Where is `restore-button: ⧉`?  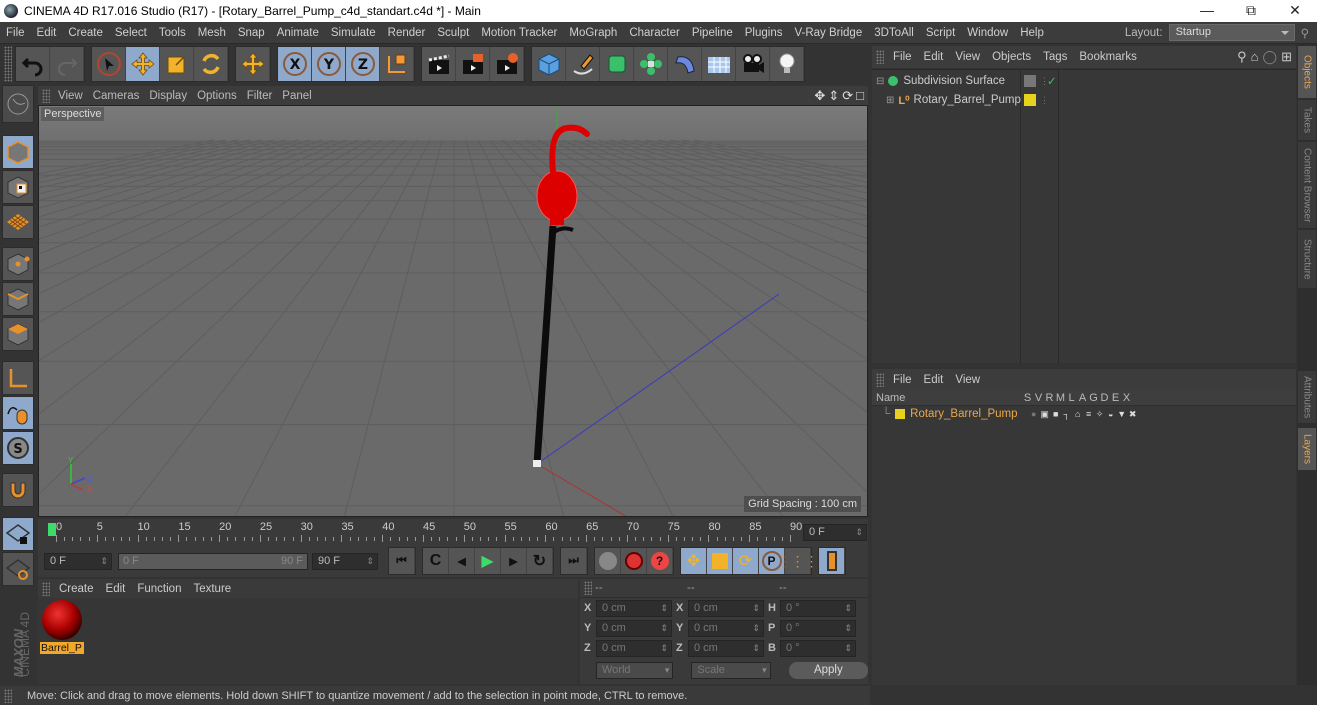 restore-button: ⧉ is located at coordinates (1251, 11).